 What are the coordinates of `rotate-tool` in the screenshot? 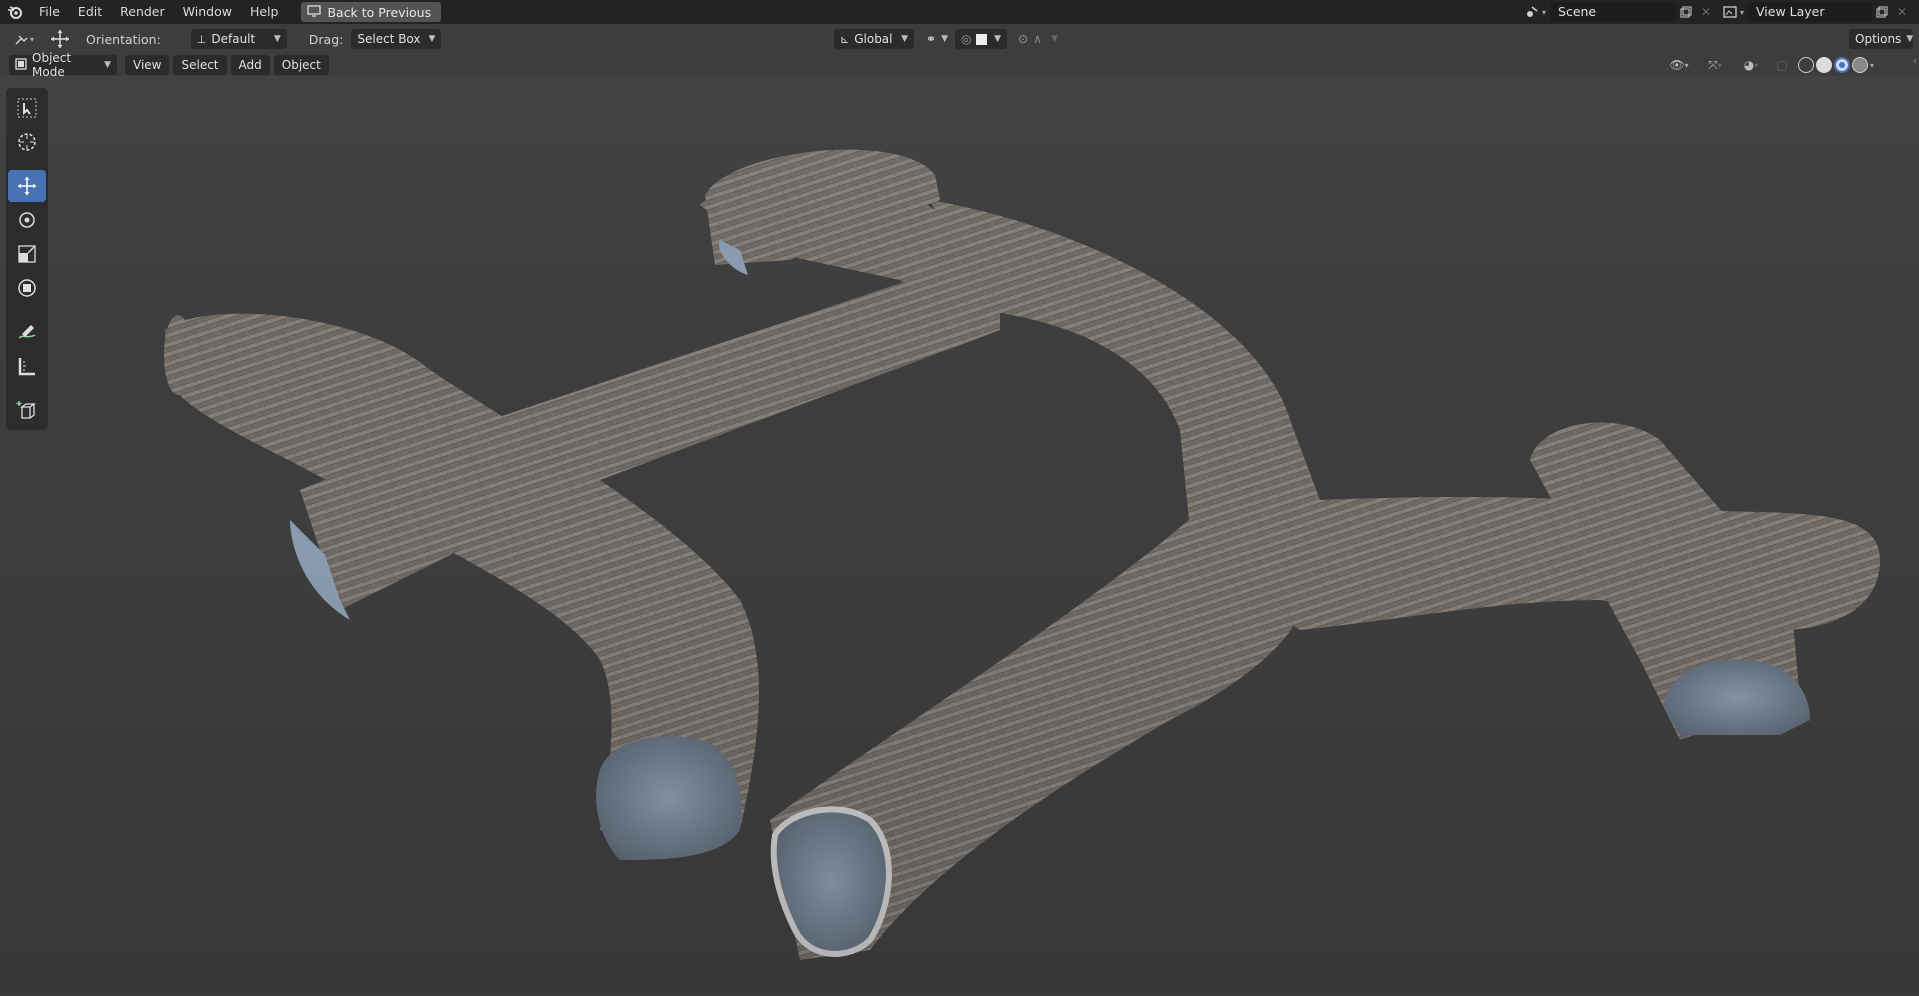 It's located at (27, 220).